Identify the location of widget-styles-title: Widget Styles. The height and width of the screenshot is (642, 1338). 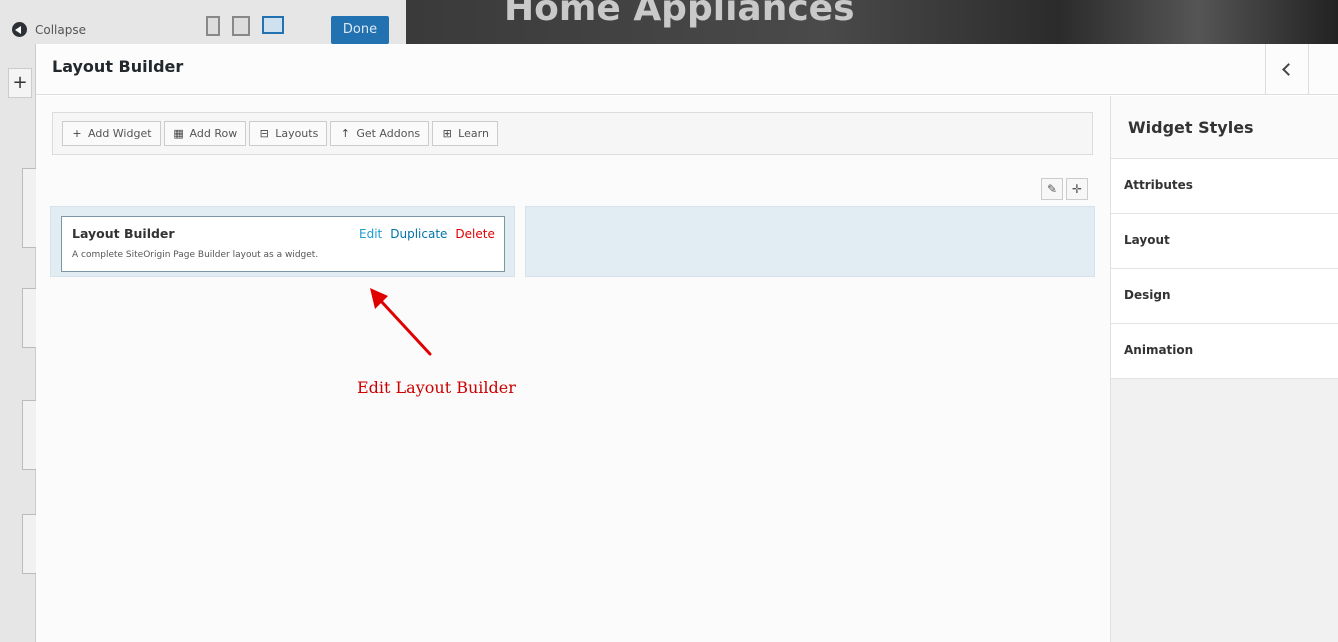
(1224, 127).